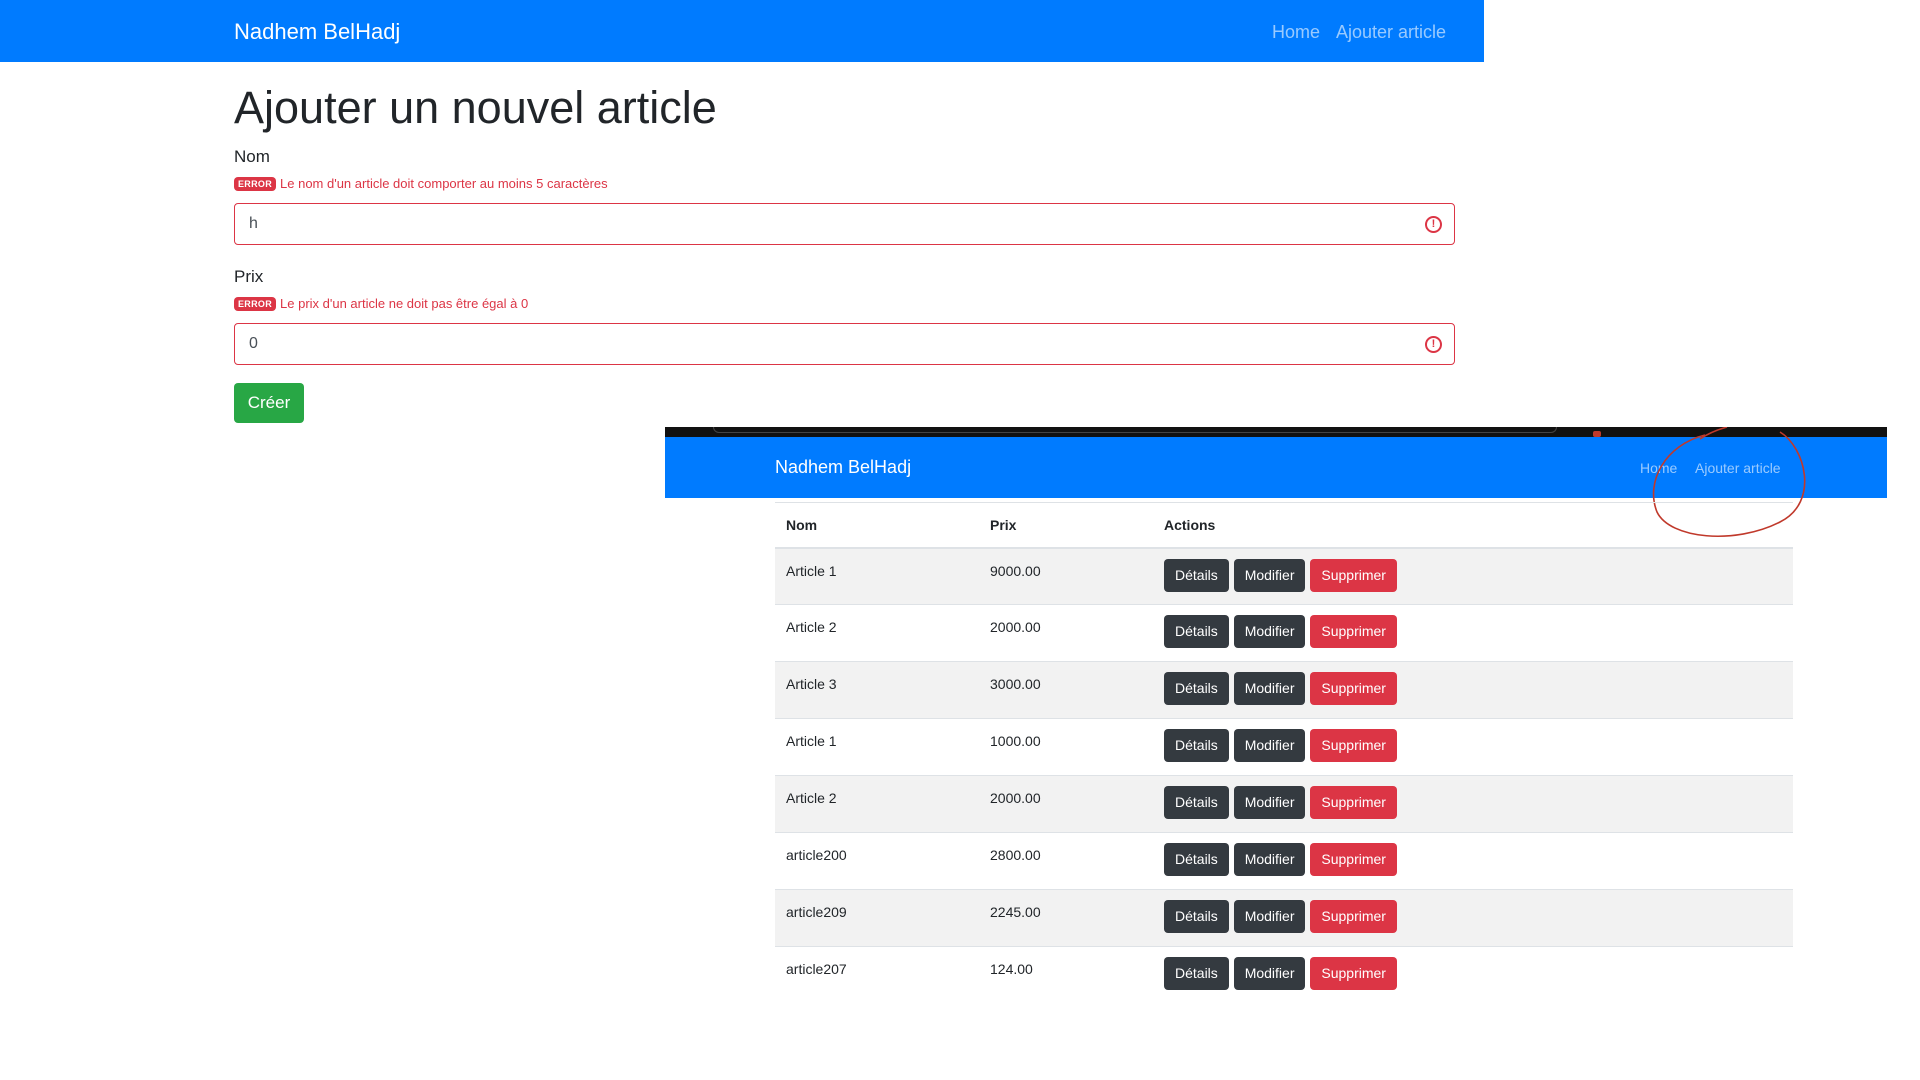 The height and width of the screenshot is (1080, 1920). I want to click on nom-input-value: h, so click(253, 223).